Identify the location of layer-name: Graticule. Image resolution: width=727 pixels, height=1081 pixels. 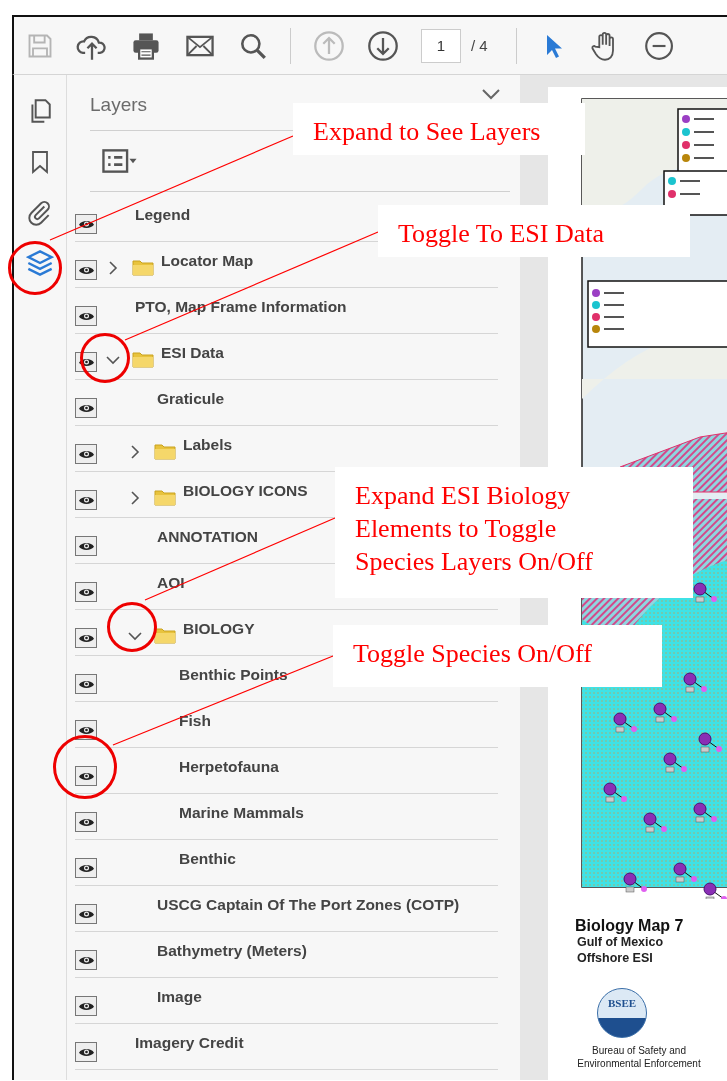
(191, 398).